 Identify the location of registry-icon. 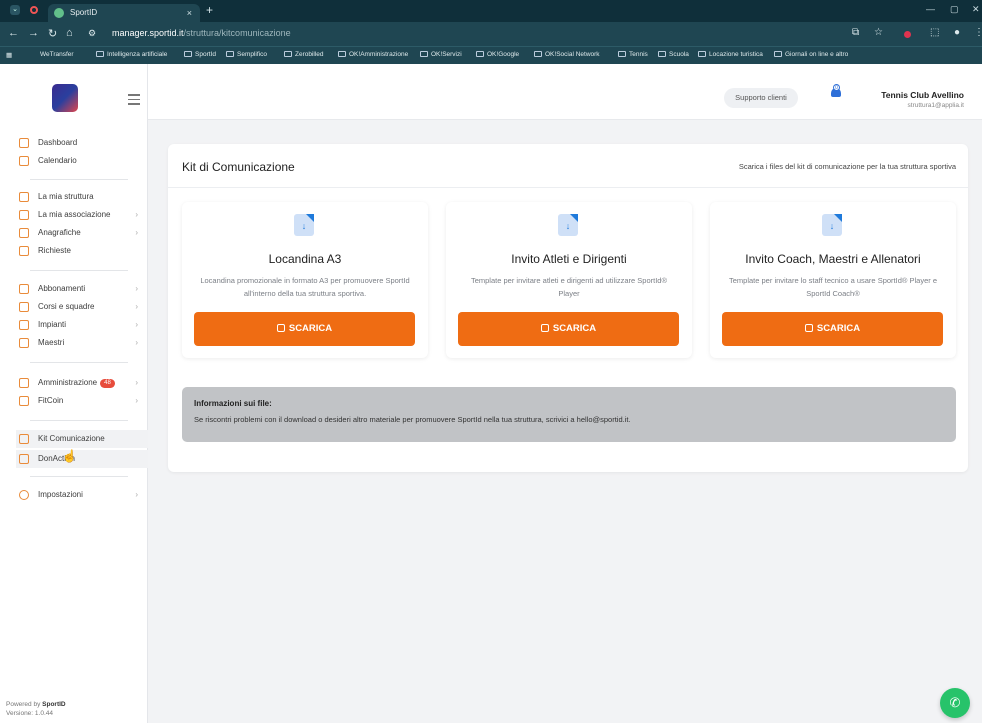
(24, 233).